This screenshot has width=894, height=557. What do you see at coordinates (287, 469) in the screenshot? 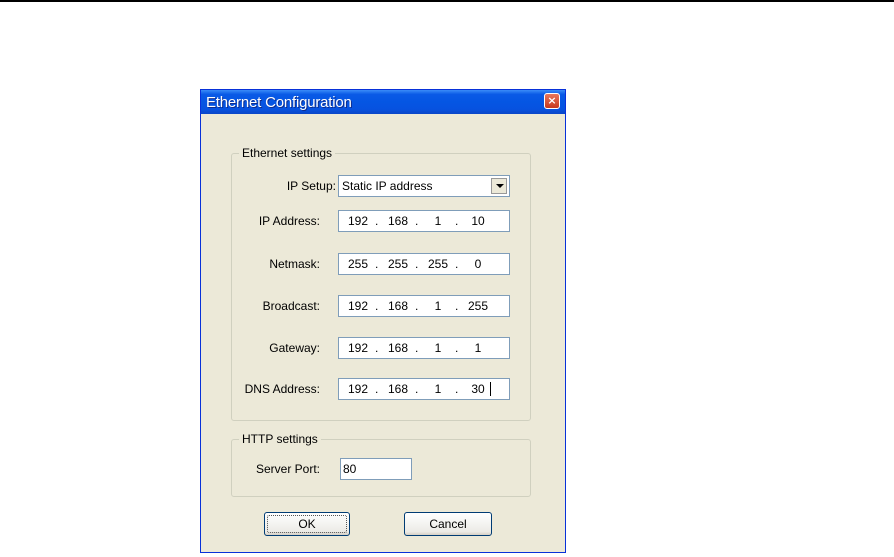
I see `server-port-label: Server Port:` at bounding box center [287, 469].